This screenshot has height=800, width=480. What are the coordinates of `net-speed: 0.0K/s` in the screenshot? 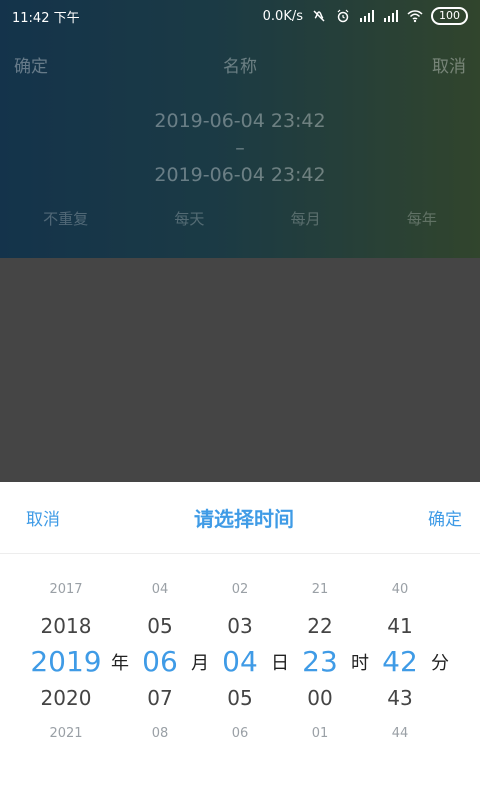 It's located at (282, 16).